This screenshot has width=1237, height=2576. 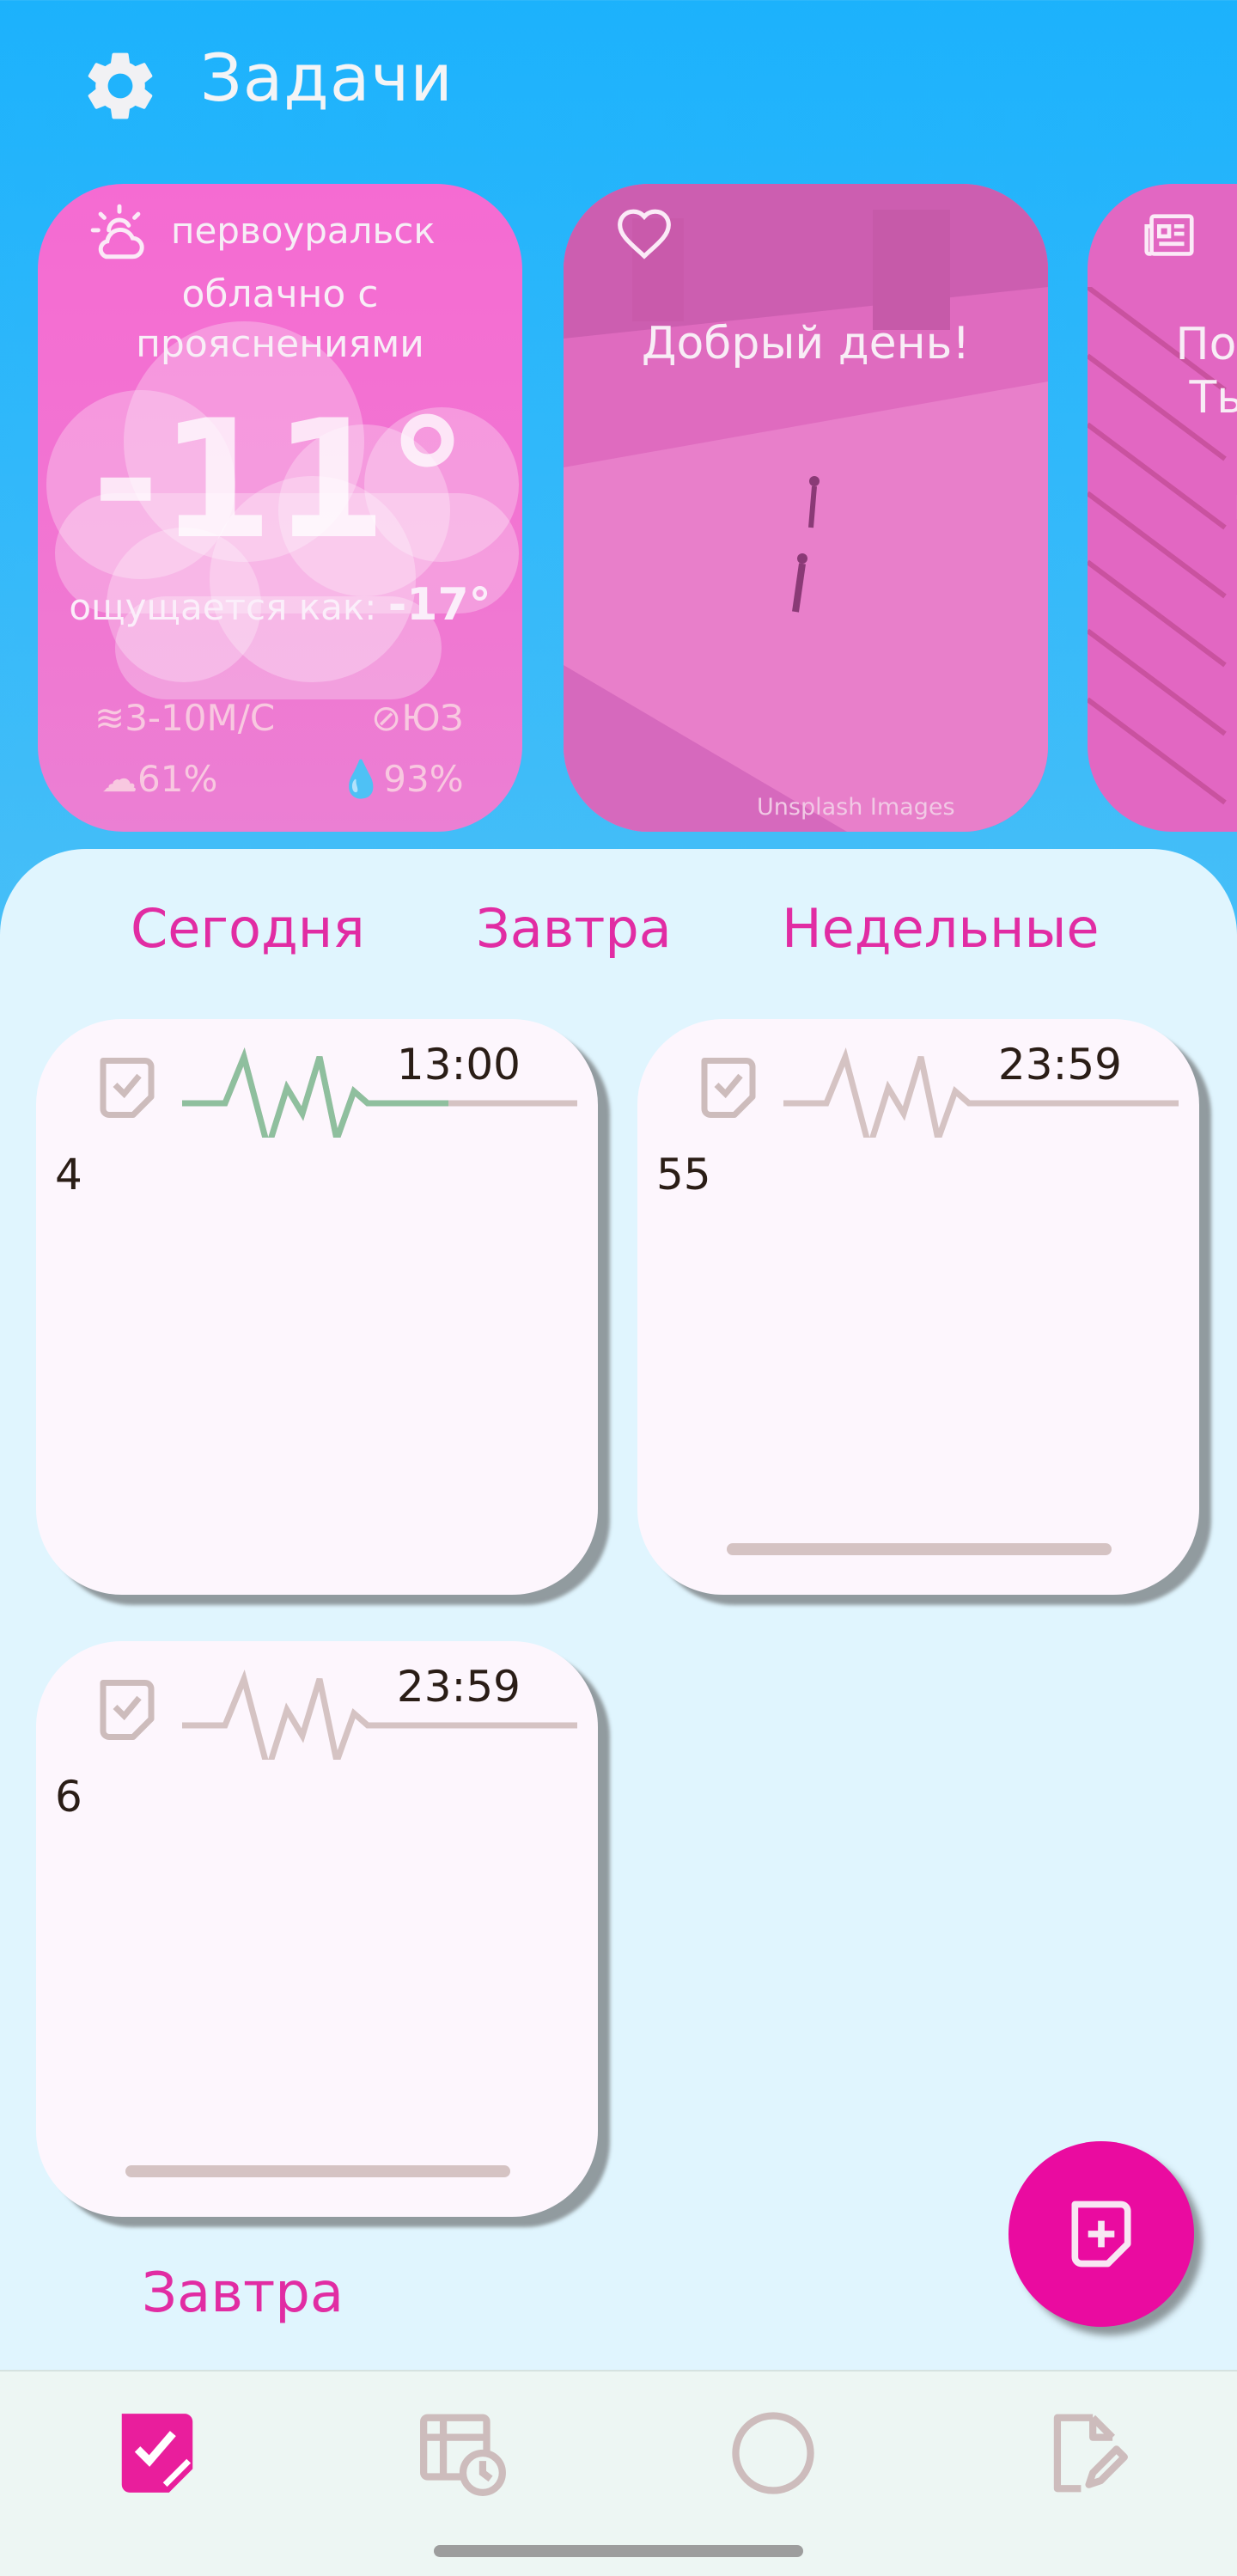 I want to click on gear-icon, so click(x=120, y=86).